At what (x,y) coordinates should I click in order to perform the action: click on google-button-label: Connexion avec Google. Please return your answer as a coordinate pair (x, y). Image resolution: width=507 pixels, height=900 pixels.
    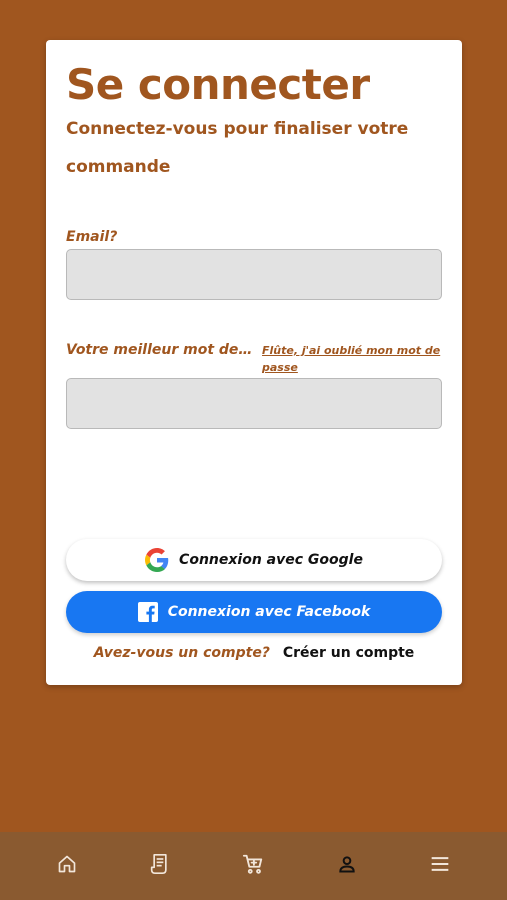
    Looking at the image, I should click on (271, 560).